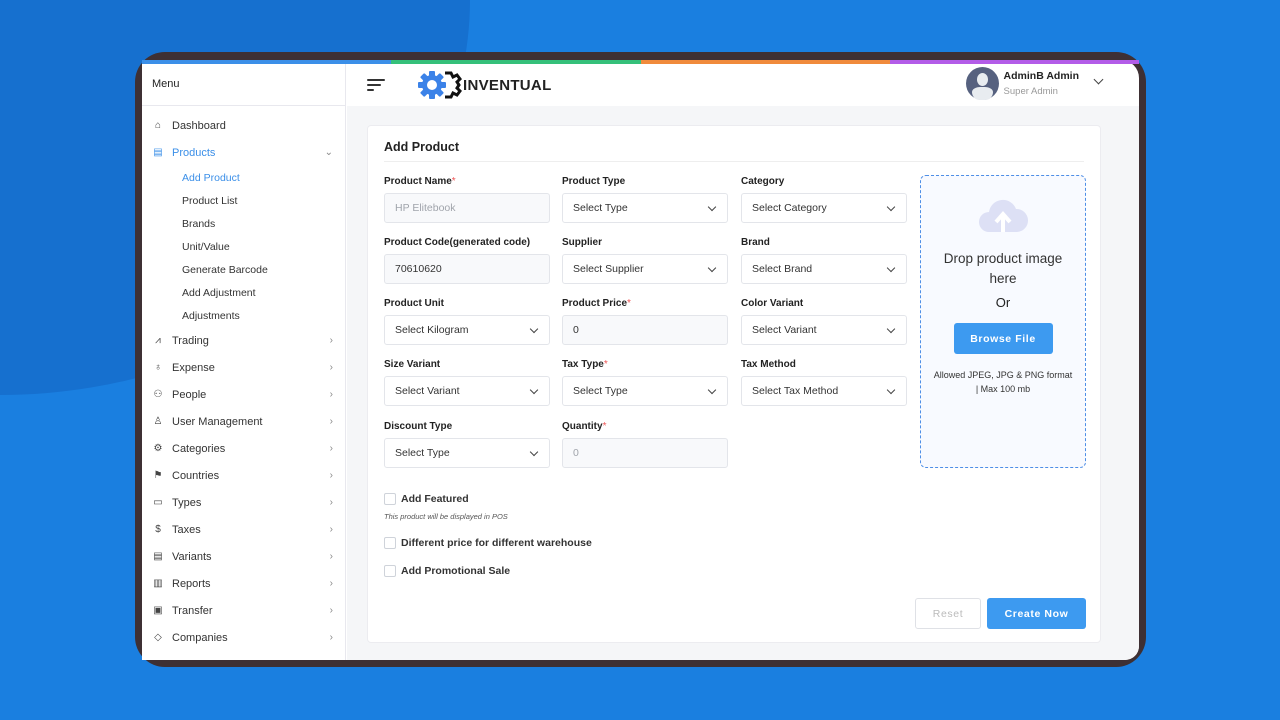 The image size is (1280, 720). Describe the element at coordinates (243, 394) in the screenshot. I see `sidebar-item-people: ⚇ People ›` at that location.